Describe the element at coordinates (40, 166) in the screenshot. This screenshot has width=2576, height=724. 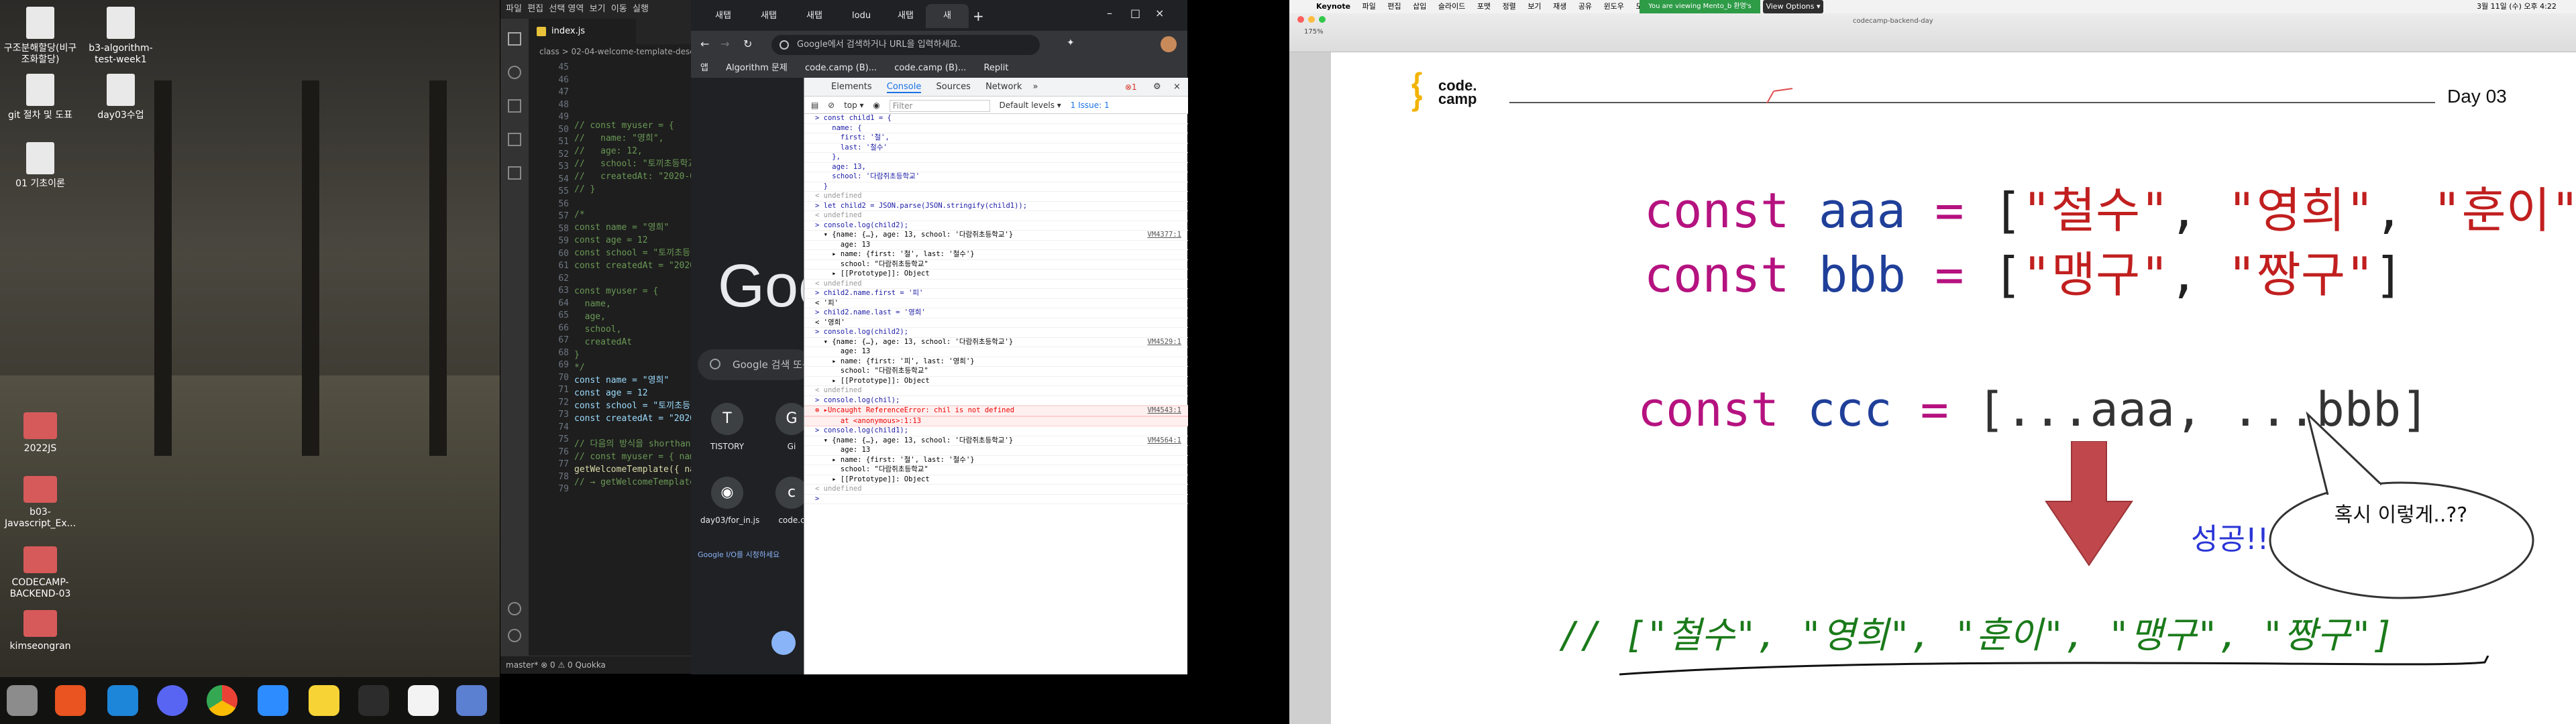
I see `desktop-icon-file: 01 기초이론` at that location.